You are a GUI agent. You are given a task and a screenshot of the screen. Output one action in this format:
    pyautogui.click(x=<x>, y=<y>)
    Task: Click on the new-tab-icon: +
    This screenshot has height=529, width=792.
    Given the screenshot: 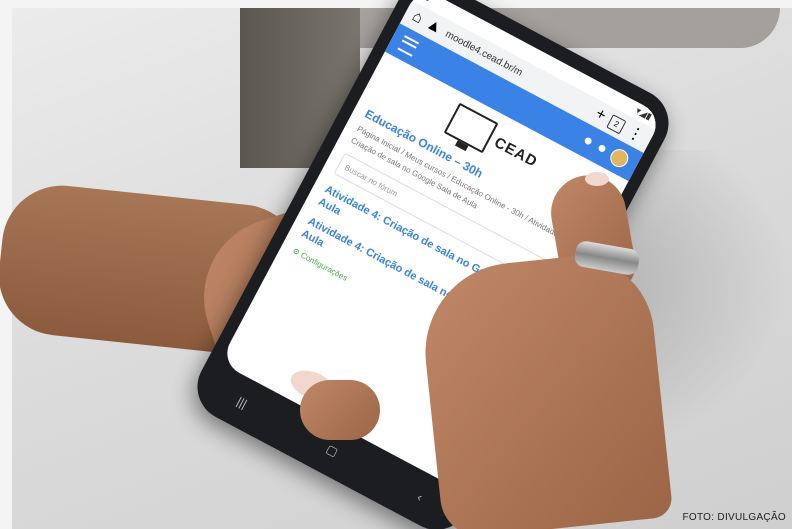 What is the action you would take?
    pyautogui.click(x=600, y=115)
    